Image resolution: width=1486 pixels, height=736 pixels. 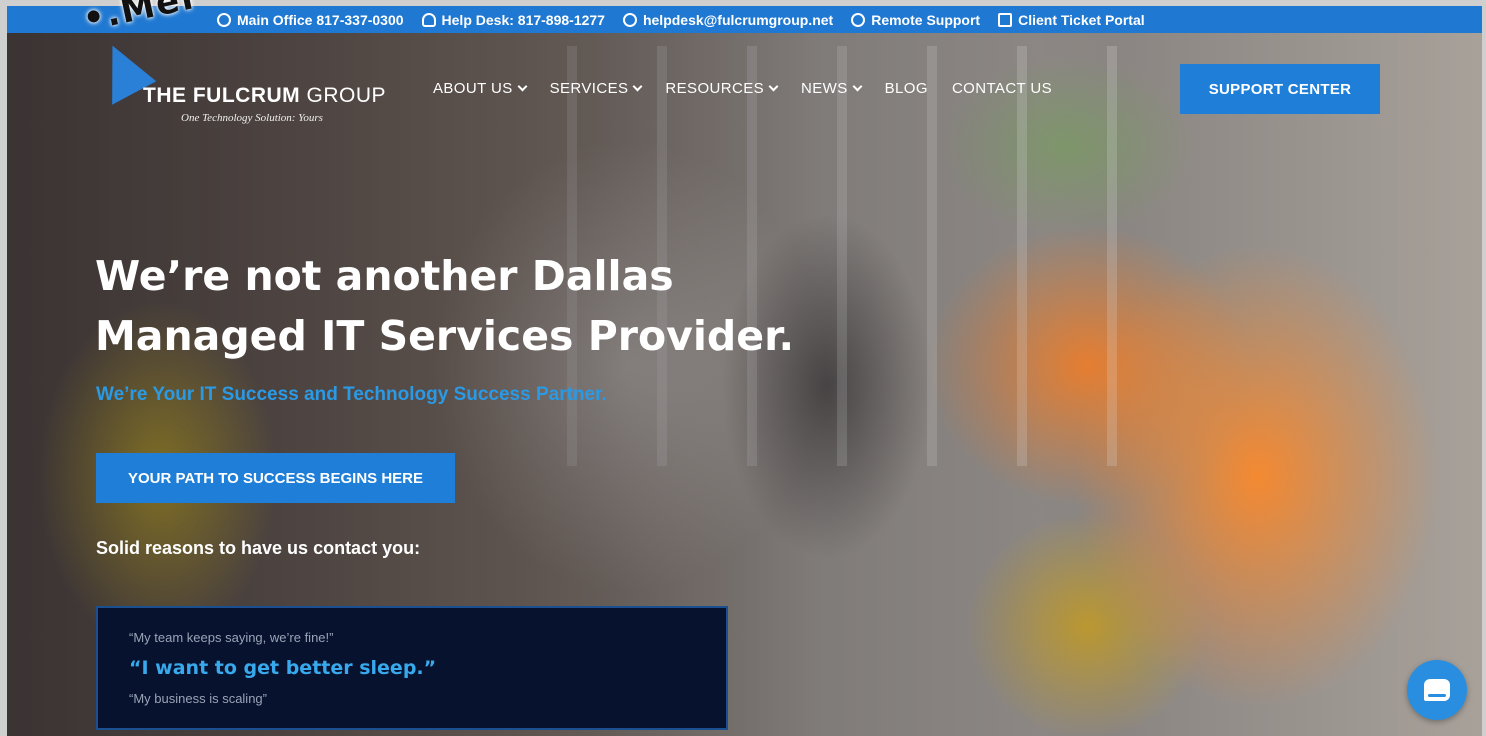 I want to click on user-icon, so click(x=428, y=19).